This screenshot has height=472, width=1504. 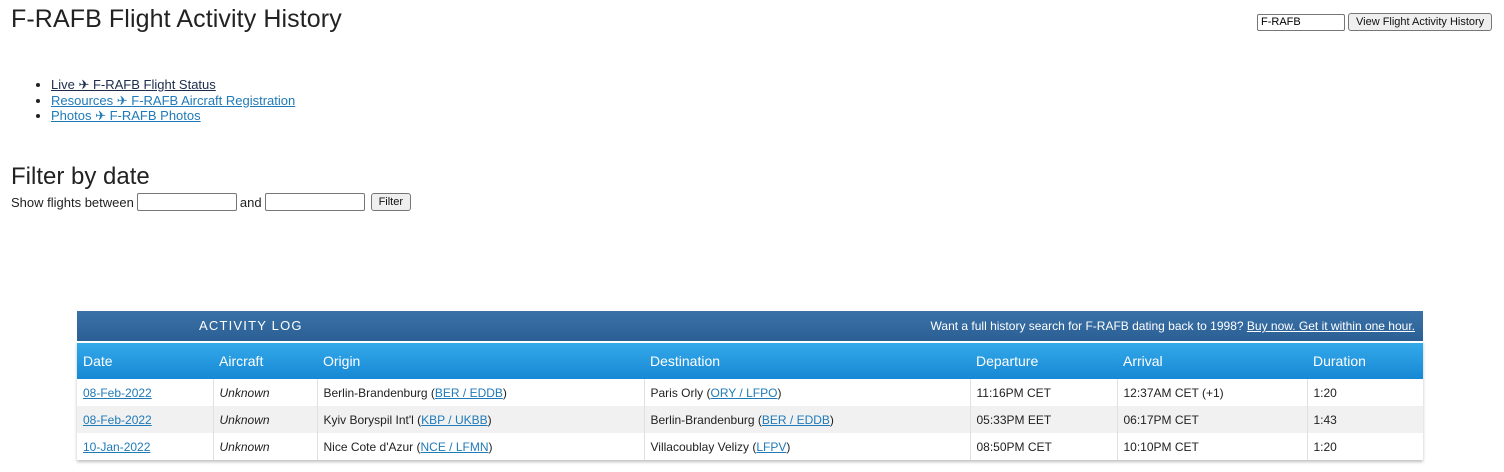 I want to click on destination-name: Paris Orly, so click(x=677, y=392).